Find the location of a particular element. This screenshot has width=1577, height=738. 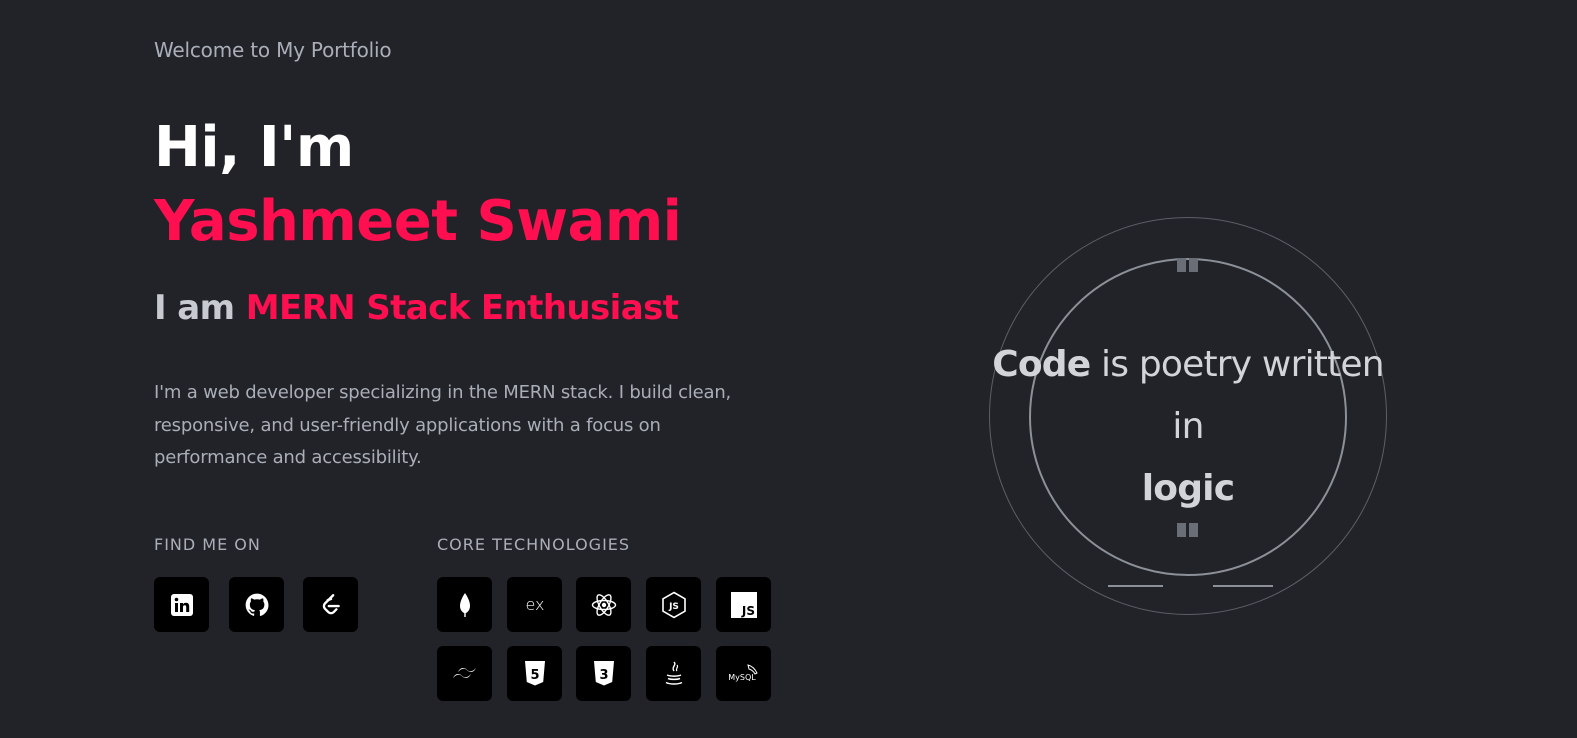

linkedin-icon is located at coordinates (181, 604).